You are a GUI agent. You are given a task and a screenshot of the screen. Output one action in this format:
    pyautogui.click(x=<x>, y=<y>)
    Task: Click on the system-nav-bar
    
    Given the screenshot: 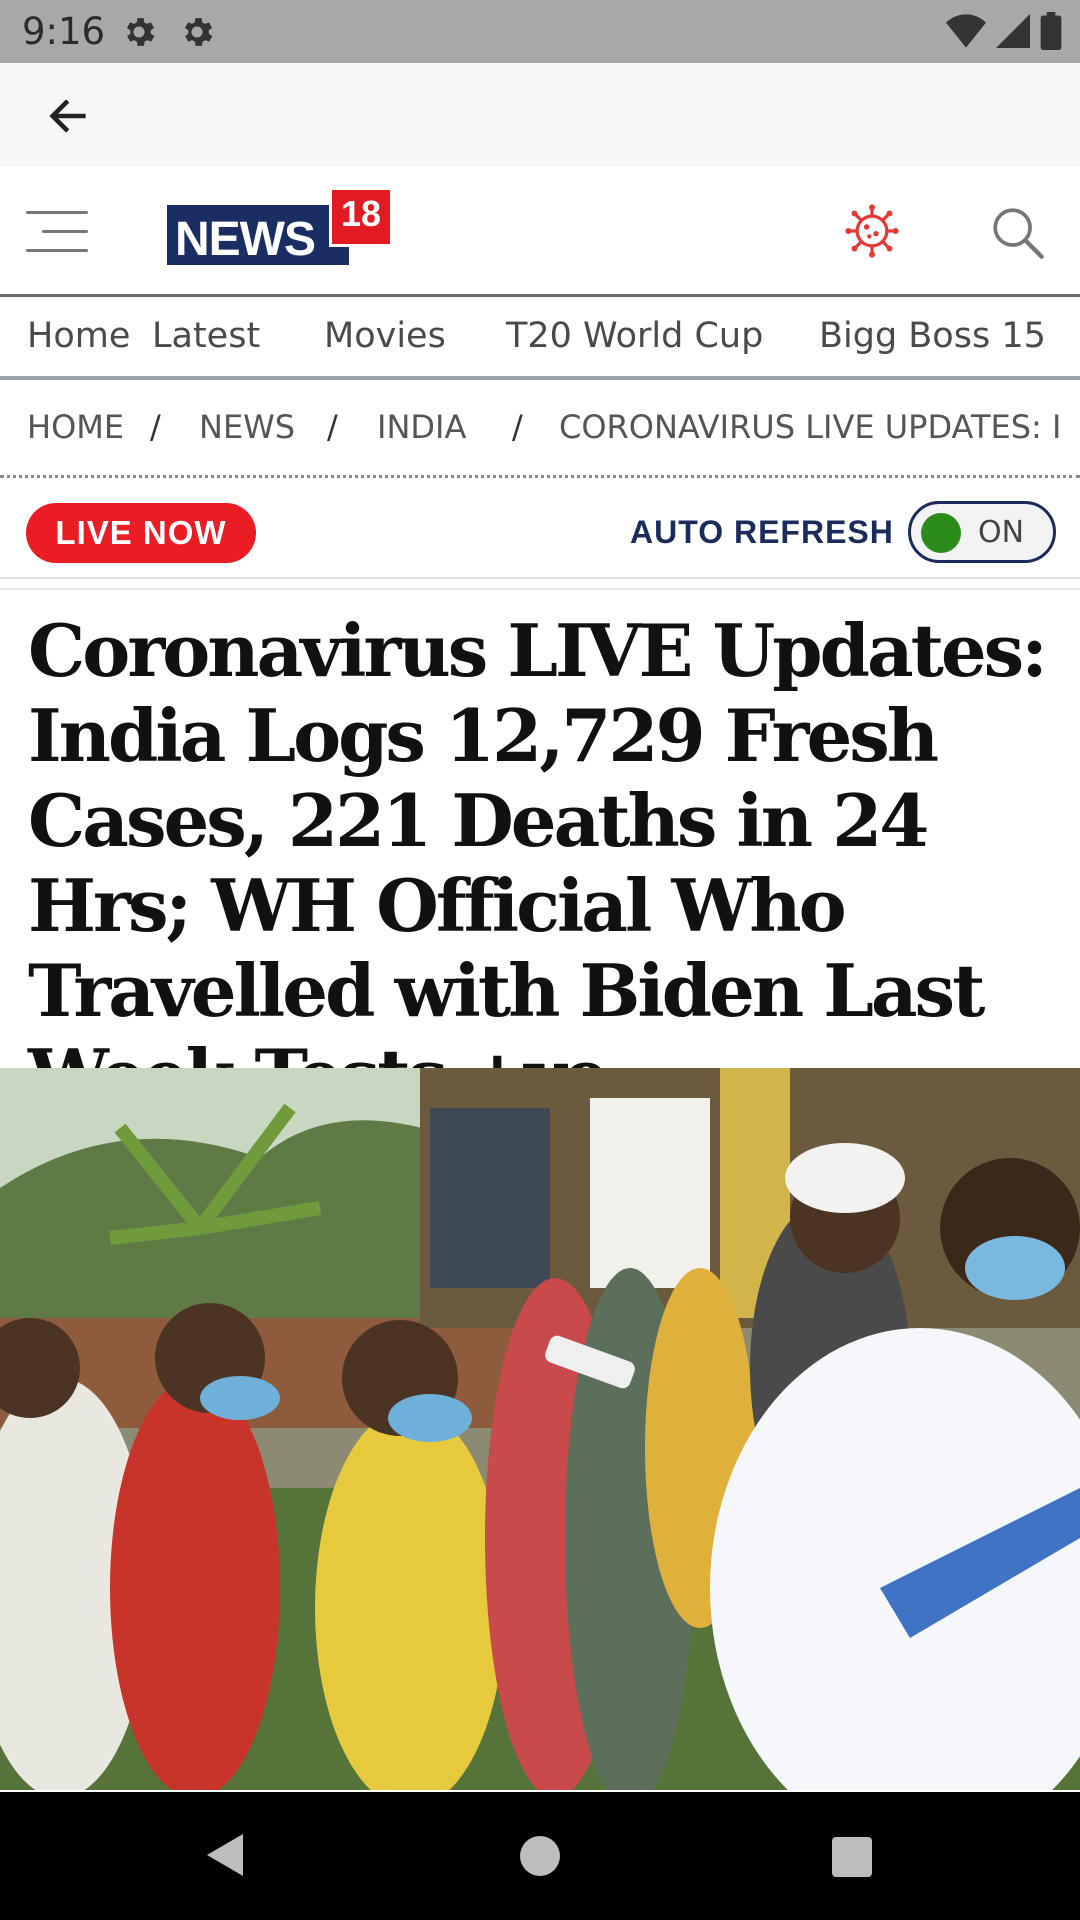 What is the action you would take?
    pyautogui.click(x=540, y=1856)
    